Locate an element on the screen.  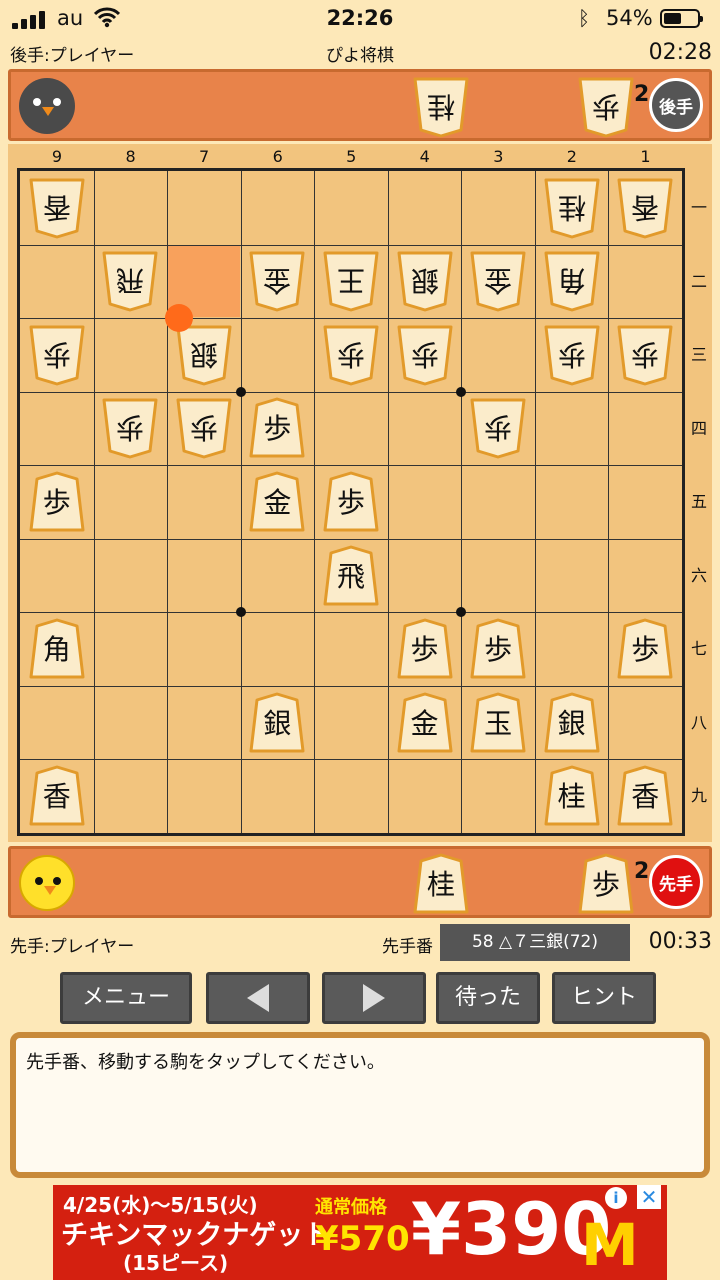
ad-close-icon: ✕ is located at coordinates (649, 1197).